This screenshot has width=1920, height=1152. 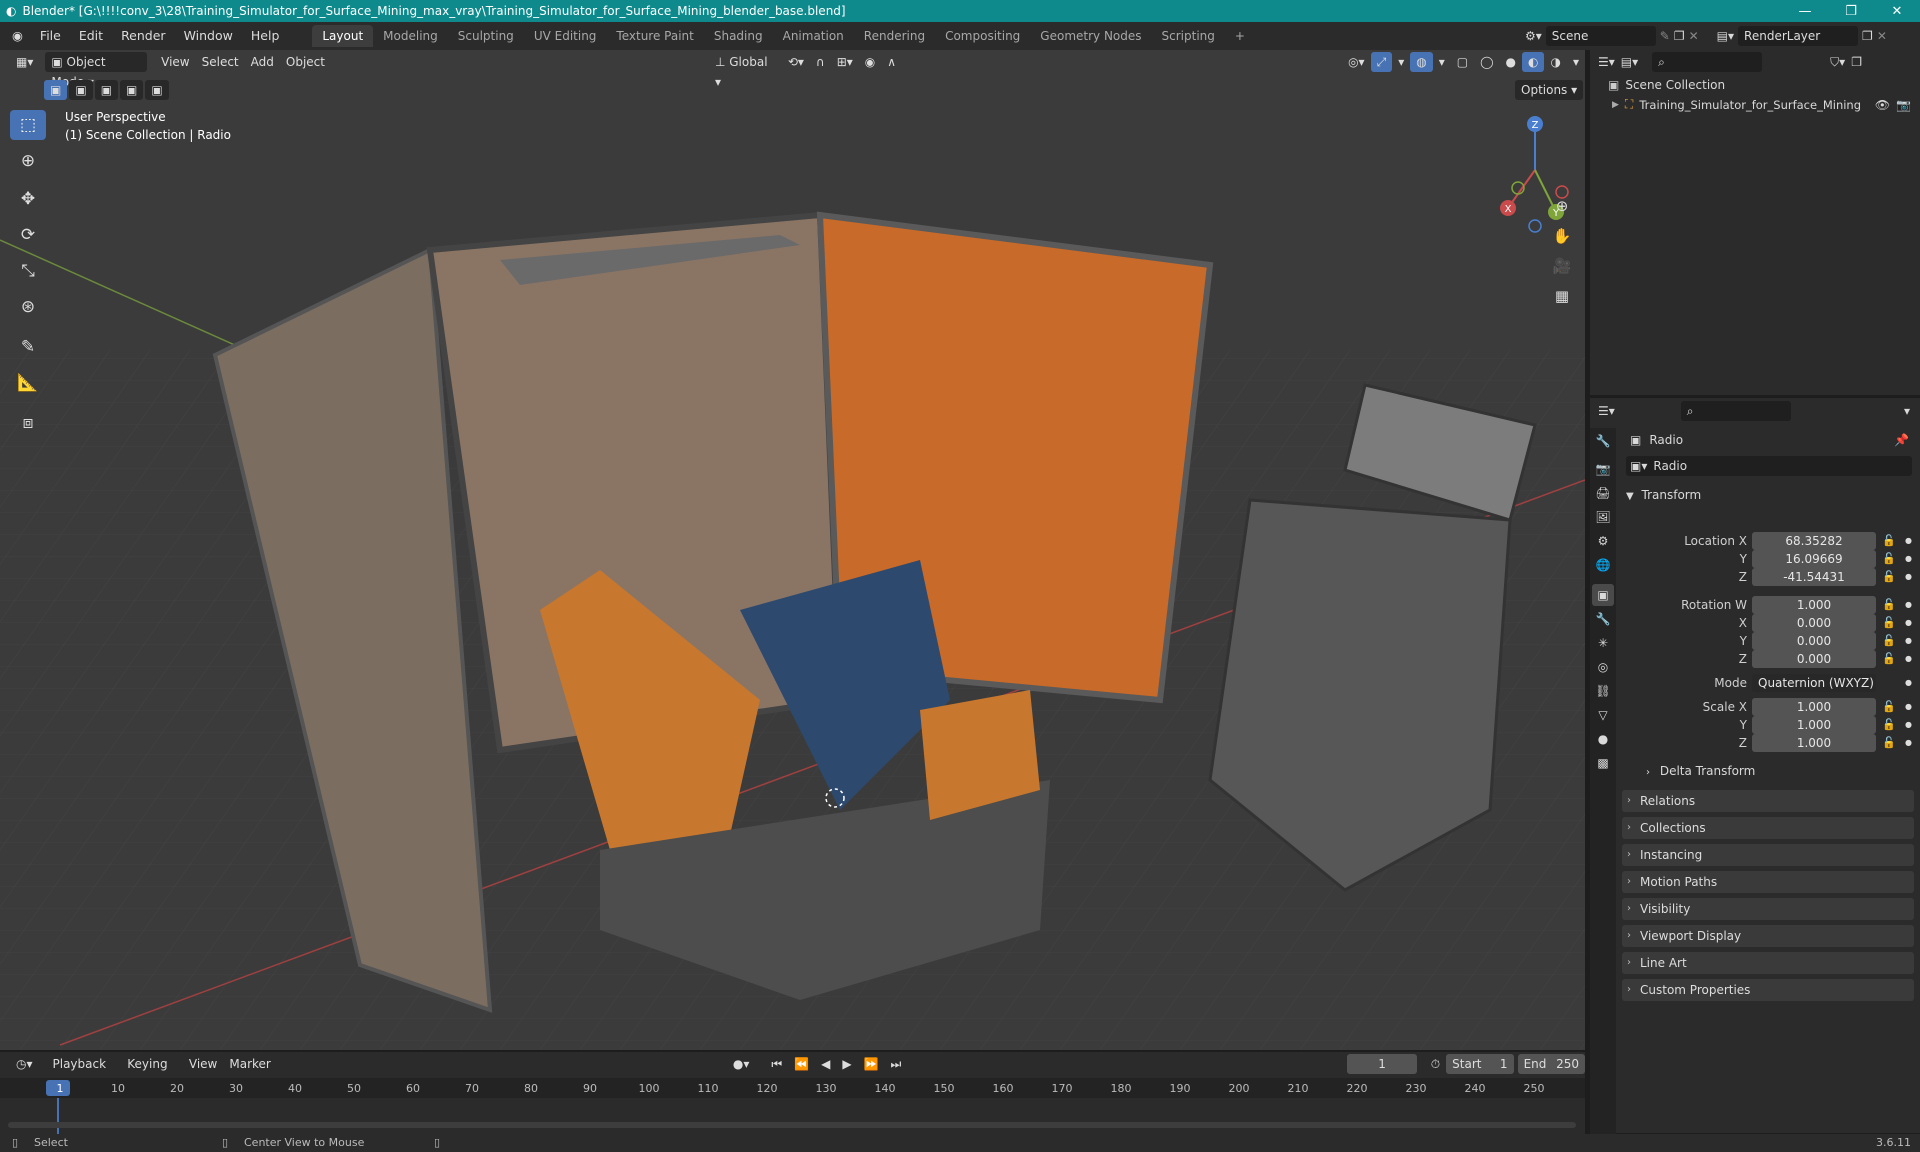 What do you see at coordinates (262, 62) in the screenshot?
I see `viewport-menu-add: Add` at bounding box center [262, 62].